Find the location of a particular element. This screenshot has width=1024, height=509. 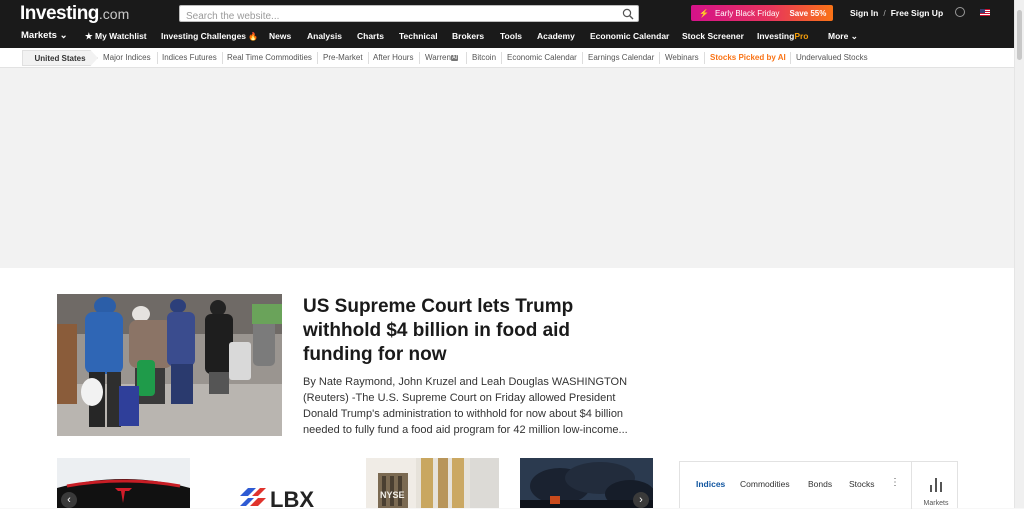

region-selector: United States is located at coordinates (60, 58).